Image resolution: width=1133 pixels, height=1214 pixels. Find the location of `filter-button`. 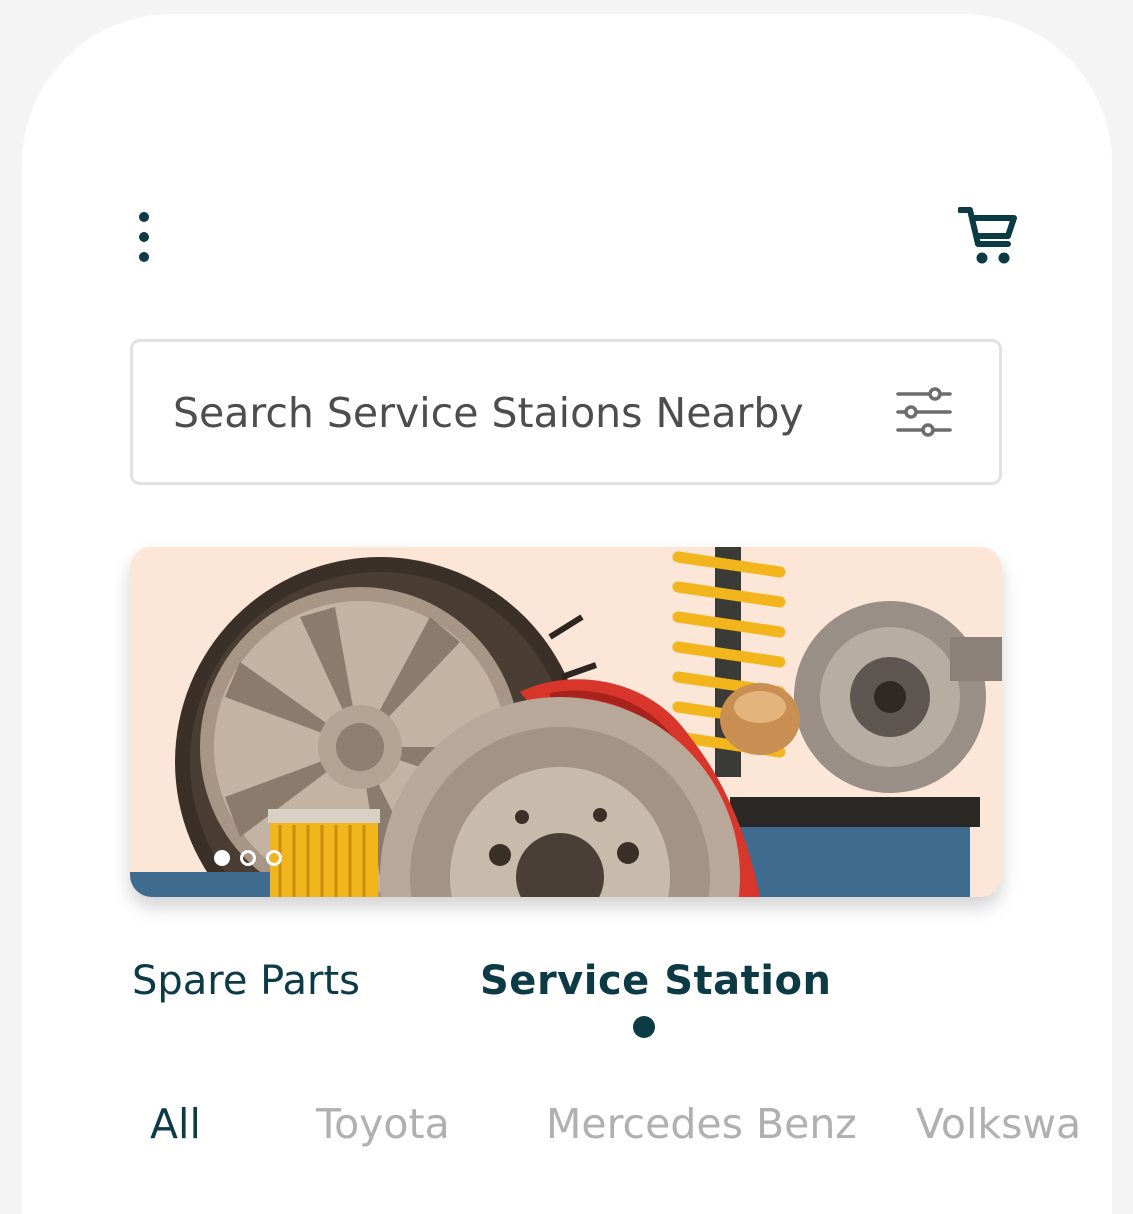

filter-button is located at coordinates (924, 412).